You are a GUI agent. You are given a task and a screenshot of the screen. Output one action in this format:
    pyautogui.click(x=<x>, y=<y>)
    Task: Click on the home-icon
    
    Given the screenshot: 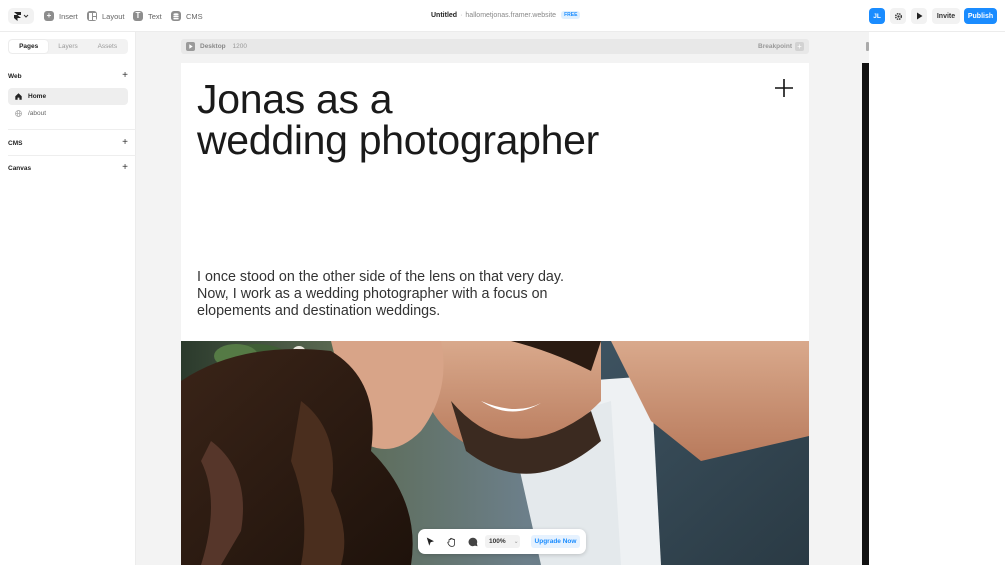 What is the action you would take?
    pyautogui.click(x=18, y=96)
    